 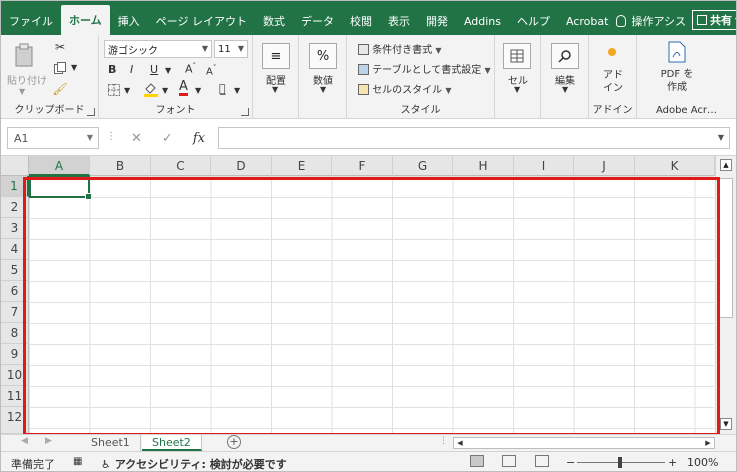 What do you see at coordinates (275, 89) in the screenshot?
I see `alignment-dropdown-icon: ▼` at bounding box center [275, 89].